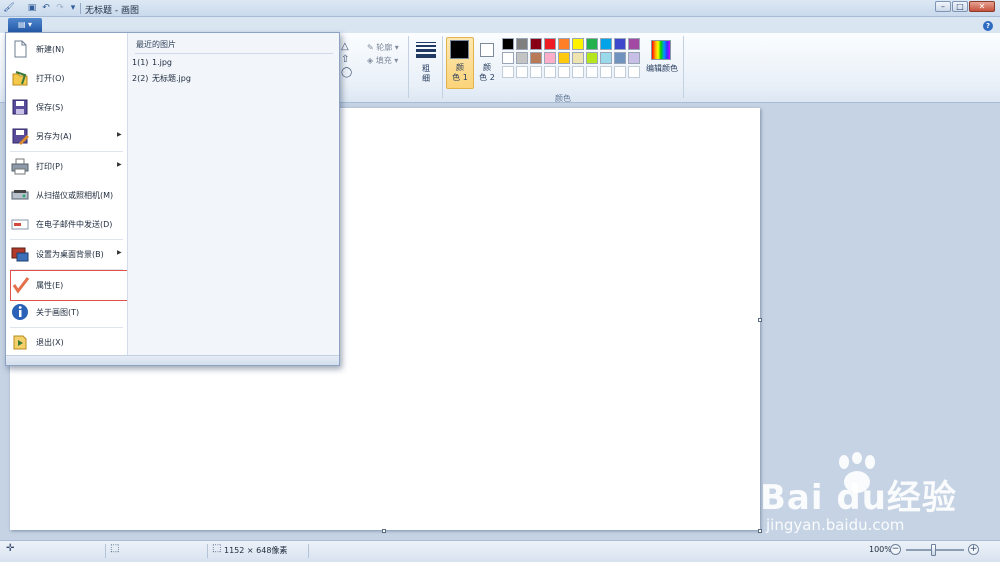 The height and width of the screenshot is (562, 1000). Describe the element at coordinates (661, 50) in the screenshot. I see `edit-colors-icon` at that location.